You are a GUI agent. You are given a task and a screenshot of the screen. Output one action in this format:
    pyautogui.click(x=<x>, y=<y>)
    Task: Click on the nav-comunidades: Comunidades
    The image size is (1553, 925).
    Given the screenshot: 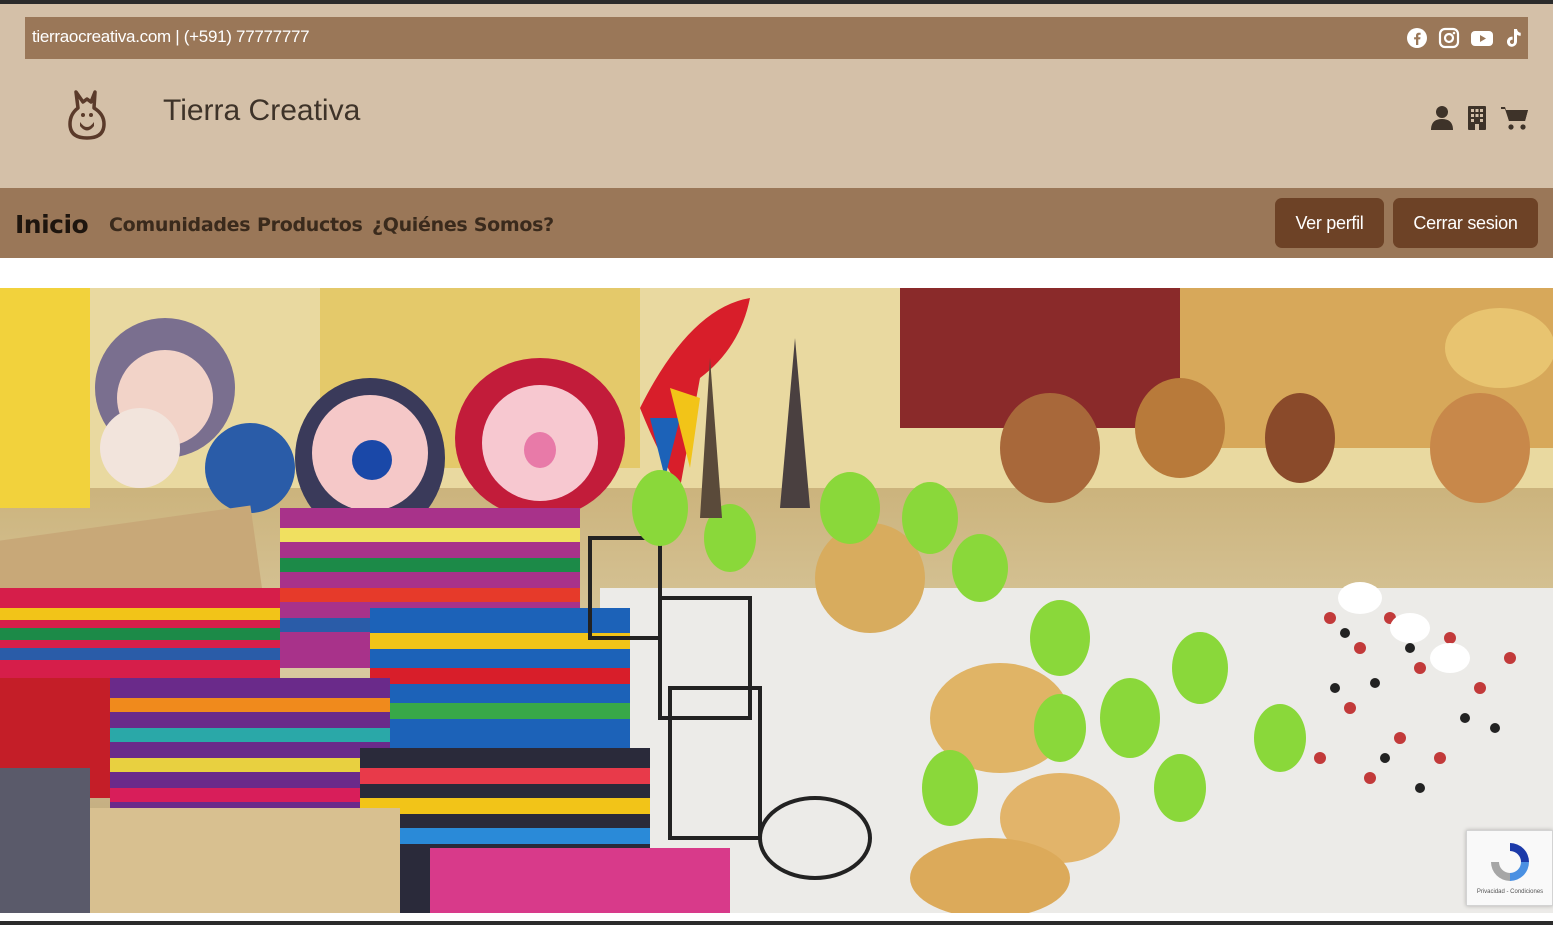 What is the action you would take?
    pyautogui.click(x=180, y=225)
    